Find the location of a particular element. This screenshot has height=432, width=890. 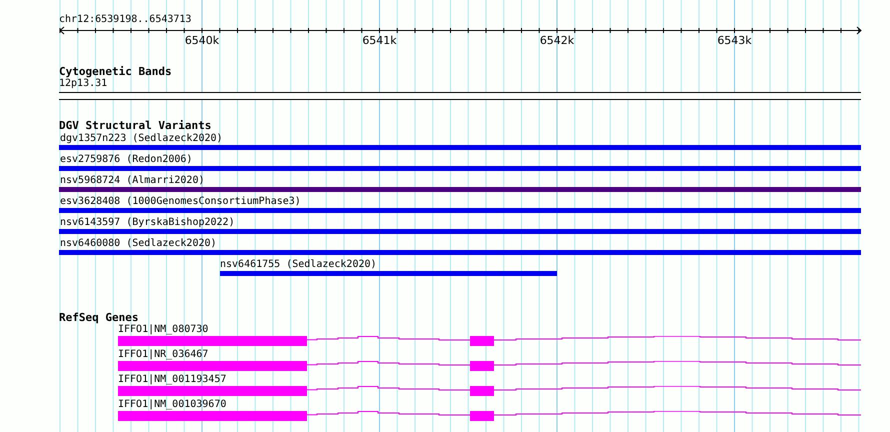

variant-label: dgv1357n223 (Sedlazeck2020) is located at coordinates (141, 138).